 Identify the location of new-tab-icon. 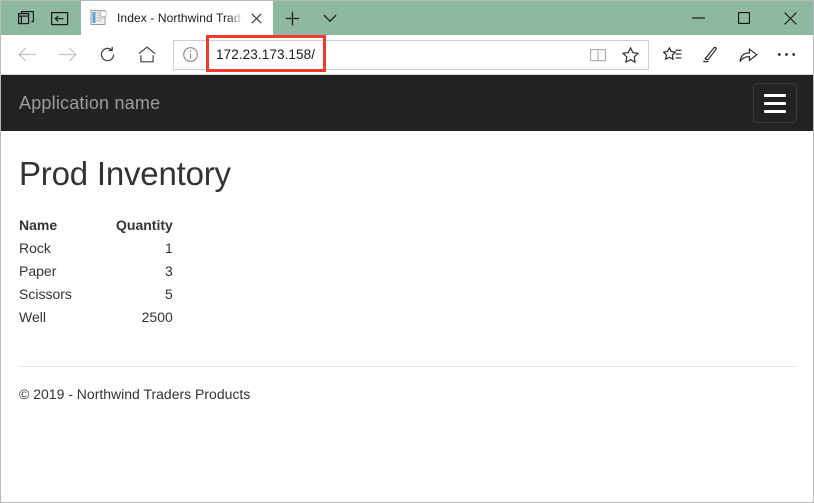
(292, 18).